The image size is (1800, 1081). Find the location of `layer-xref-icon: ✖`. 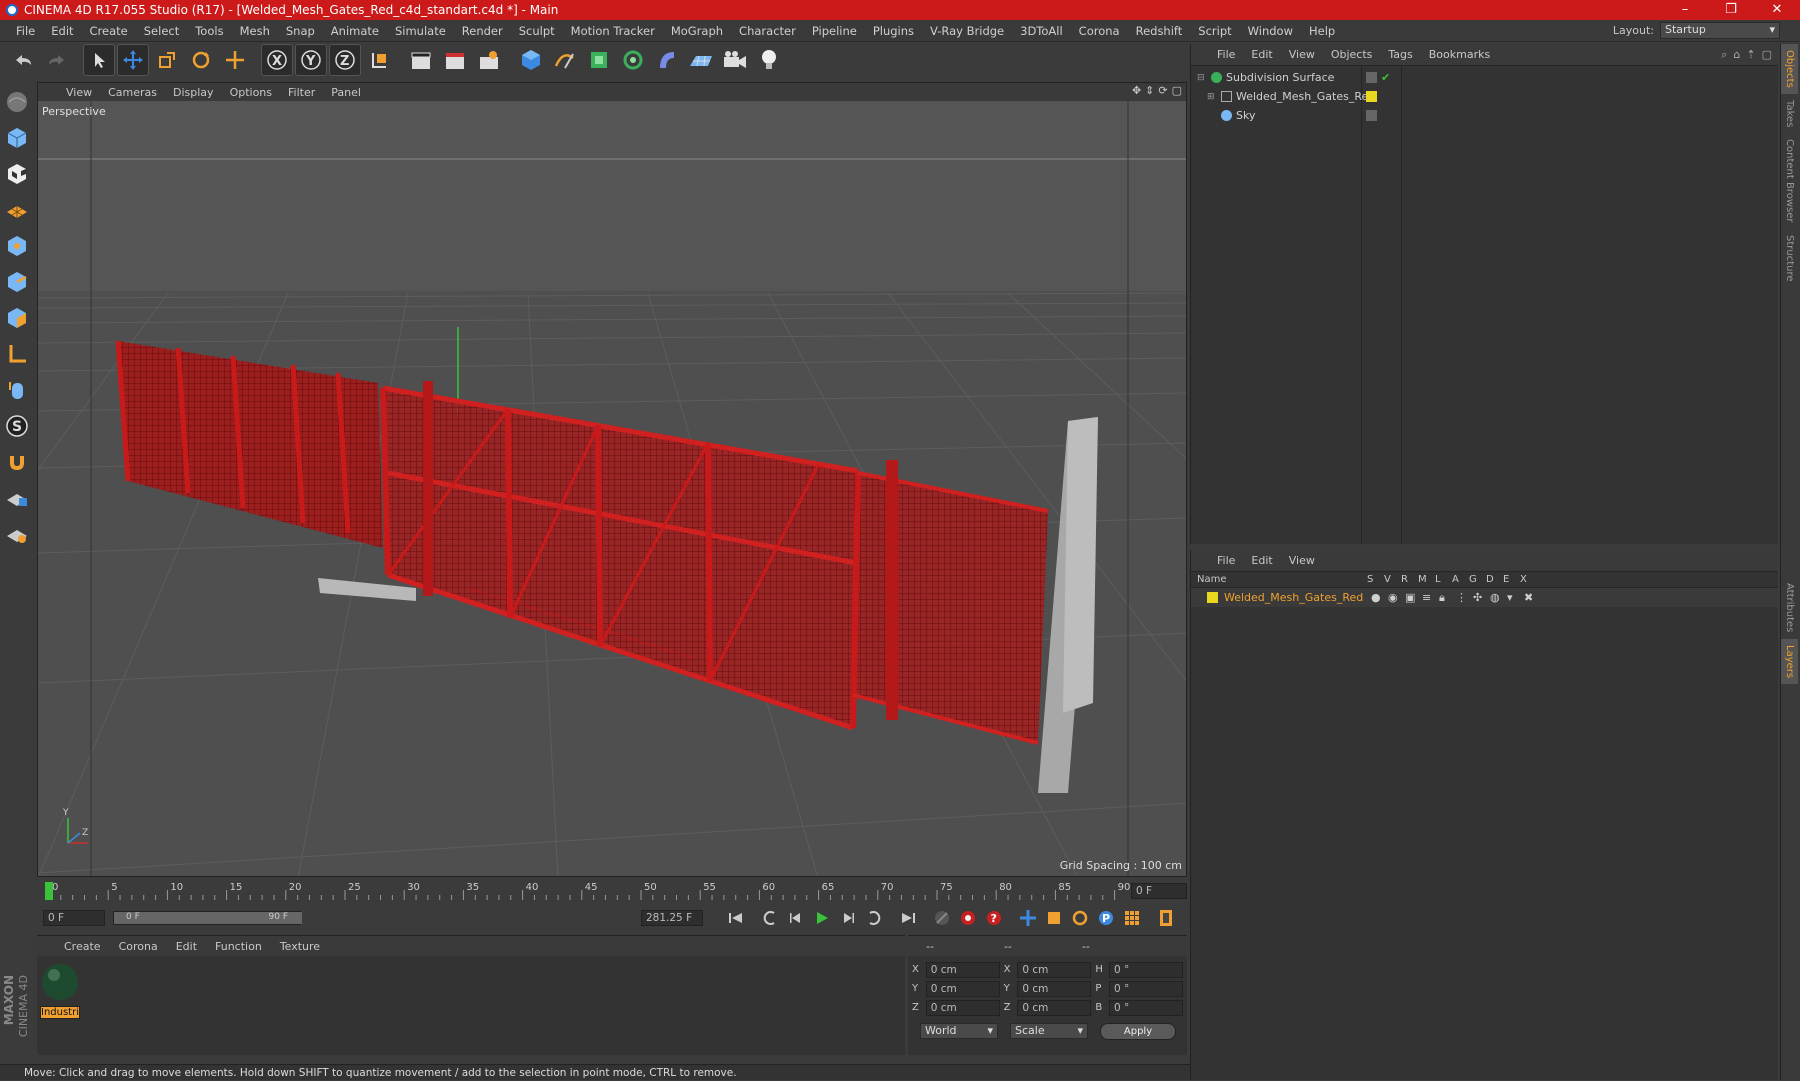

layer-xref-icon: ✖ is located at coordinates (1532, 597).